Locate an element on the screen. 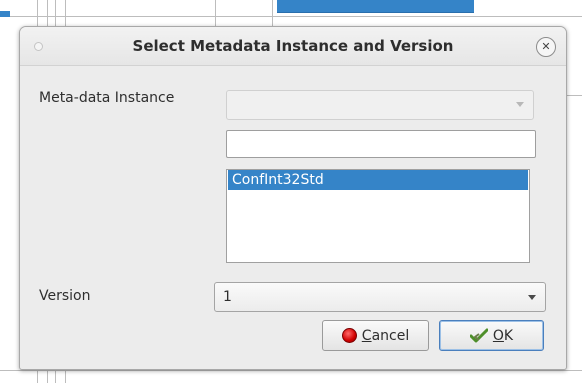 Image resolution: width=582 pixels, height=383 pixels. version-label: Version is located at coordinates (65, 296).